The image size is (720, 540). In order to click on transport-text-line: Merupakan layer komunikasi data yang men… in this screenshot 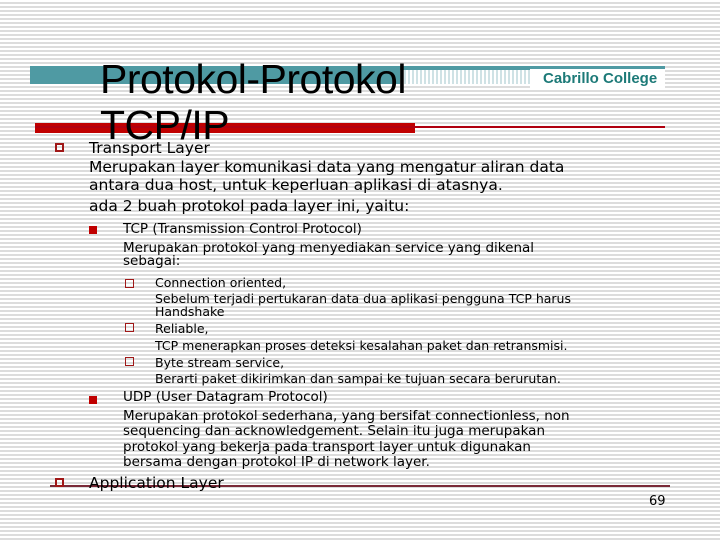, I will do `click(327, 167)`.